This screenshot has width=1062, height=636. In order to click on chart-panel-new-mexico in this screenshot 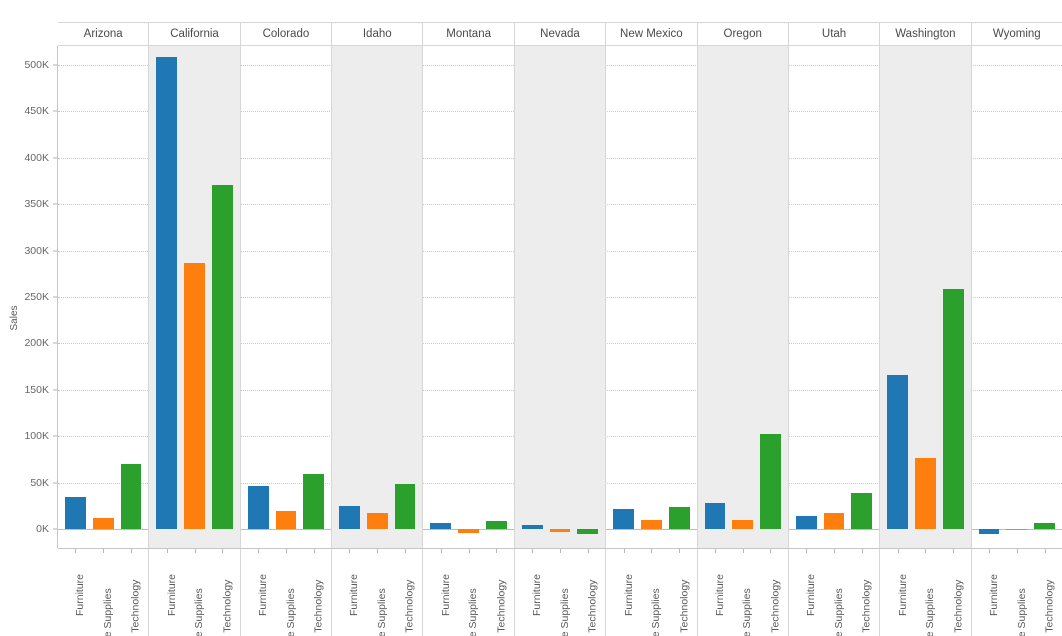, I will do `click(652, 297)`.